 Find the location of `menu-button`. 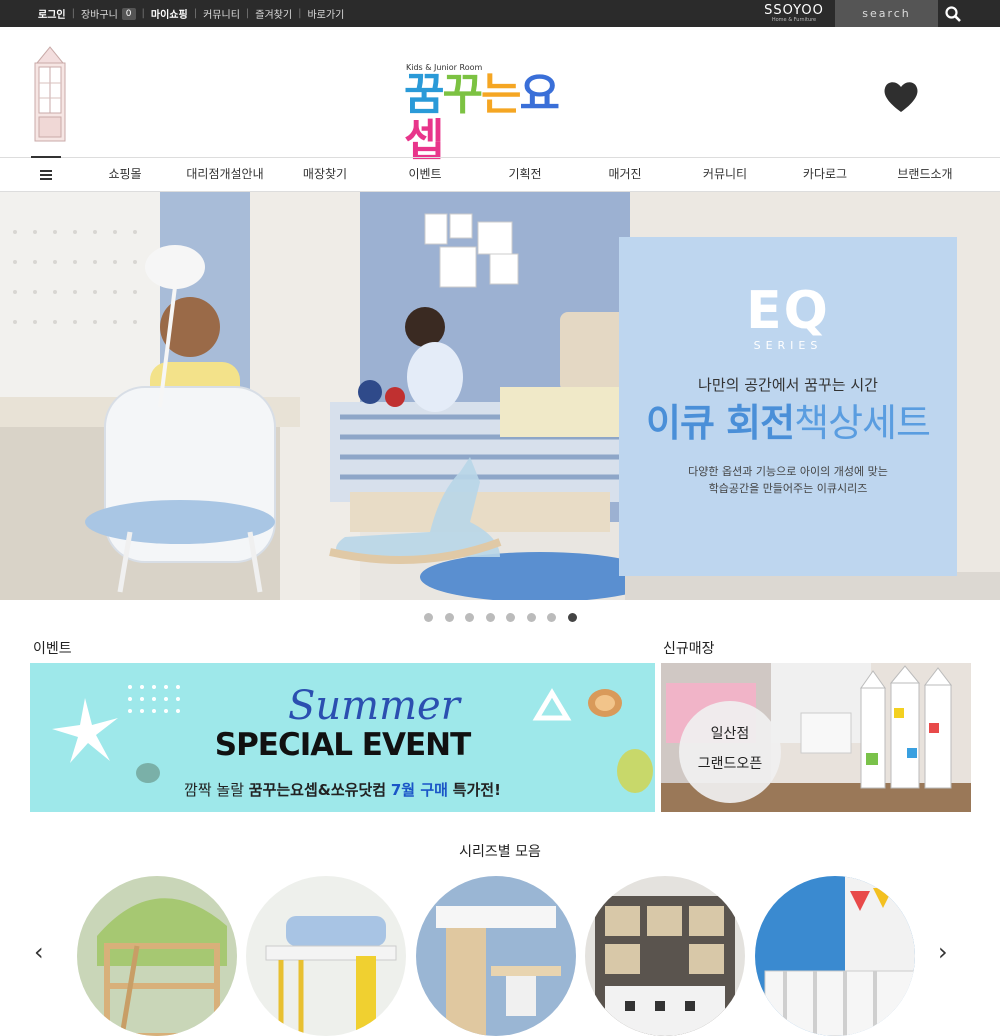

menu-button is located at coordinates (46, 173).